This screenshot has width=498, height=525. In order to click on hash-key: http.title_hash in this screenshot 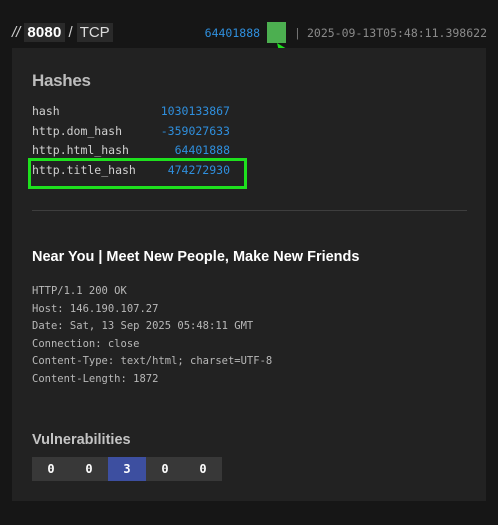, I will do `click(84, 169)`.